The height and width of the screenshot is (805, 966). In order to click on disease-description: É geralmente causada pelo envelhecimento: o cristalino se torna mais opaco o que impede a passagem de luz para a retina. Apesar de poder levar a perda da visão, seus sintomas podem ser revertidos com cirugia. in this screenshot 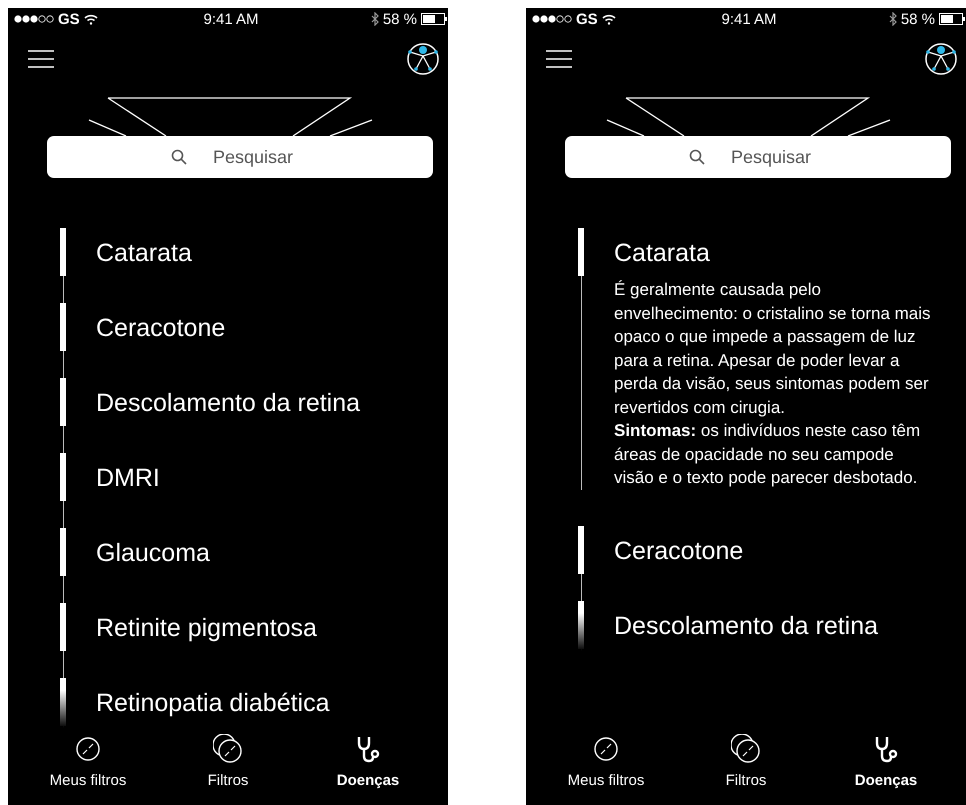, I will do `click(773, 348)`.